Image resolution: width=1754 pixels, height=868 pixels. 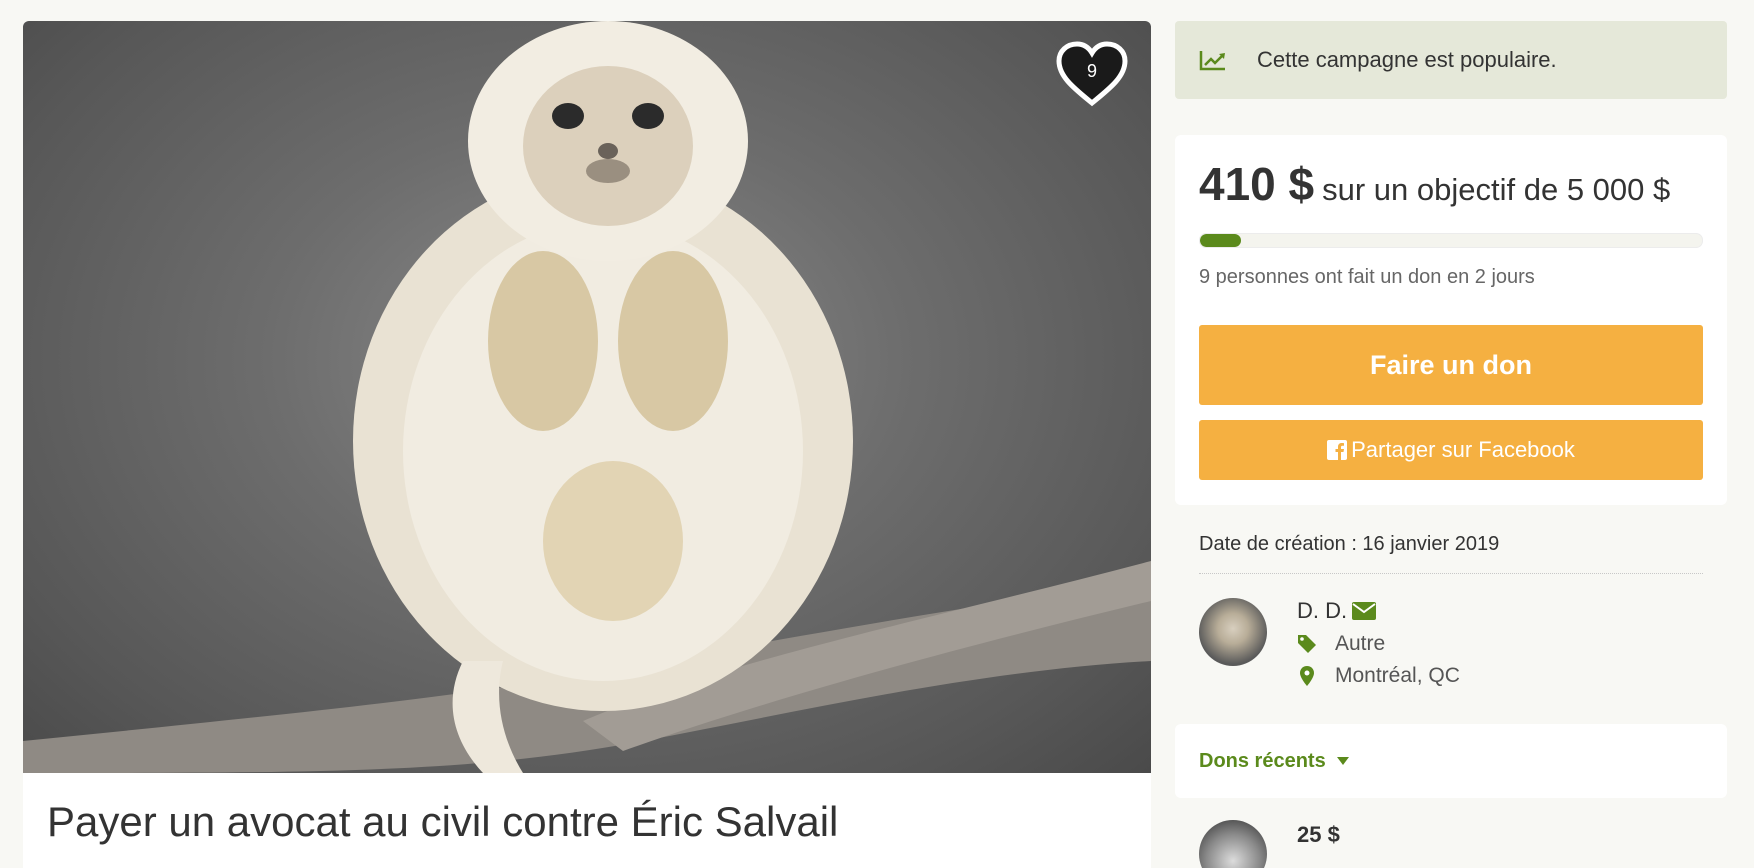 I want to click on trending-up-icon, so click(x=1212, y=61).